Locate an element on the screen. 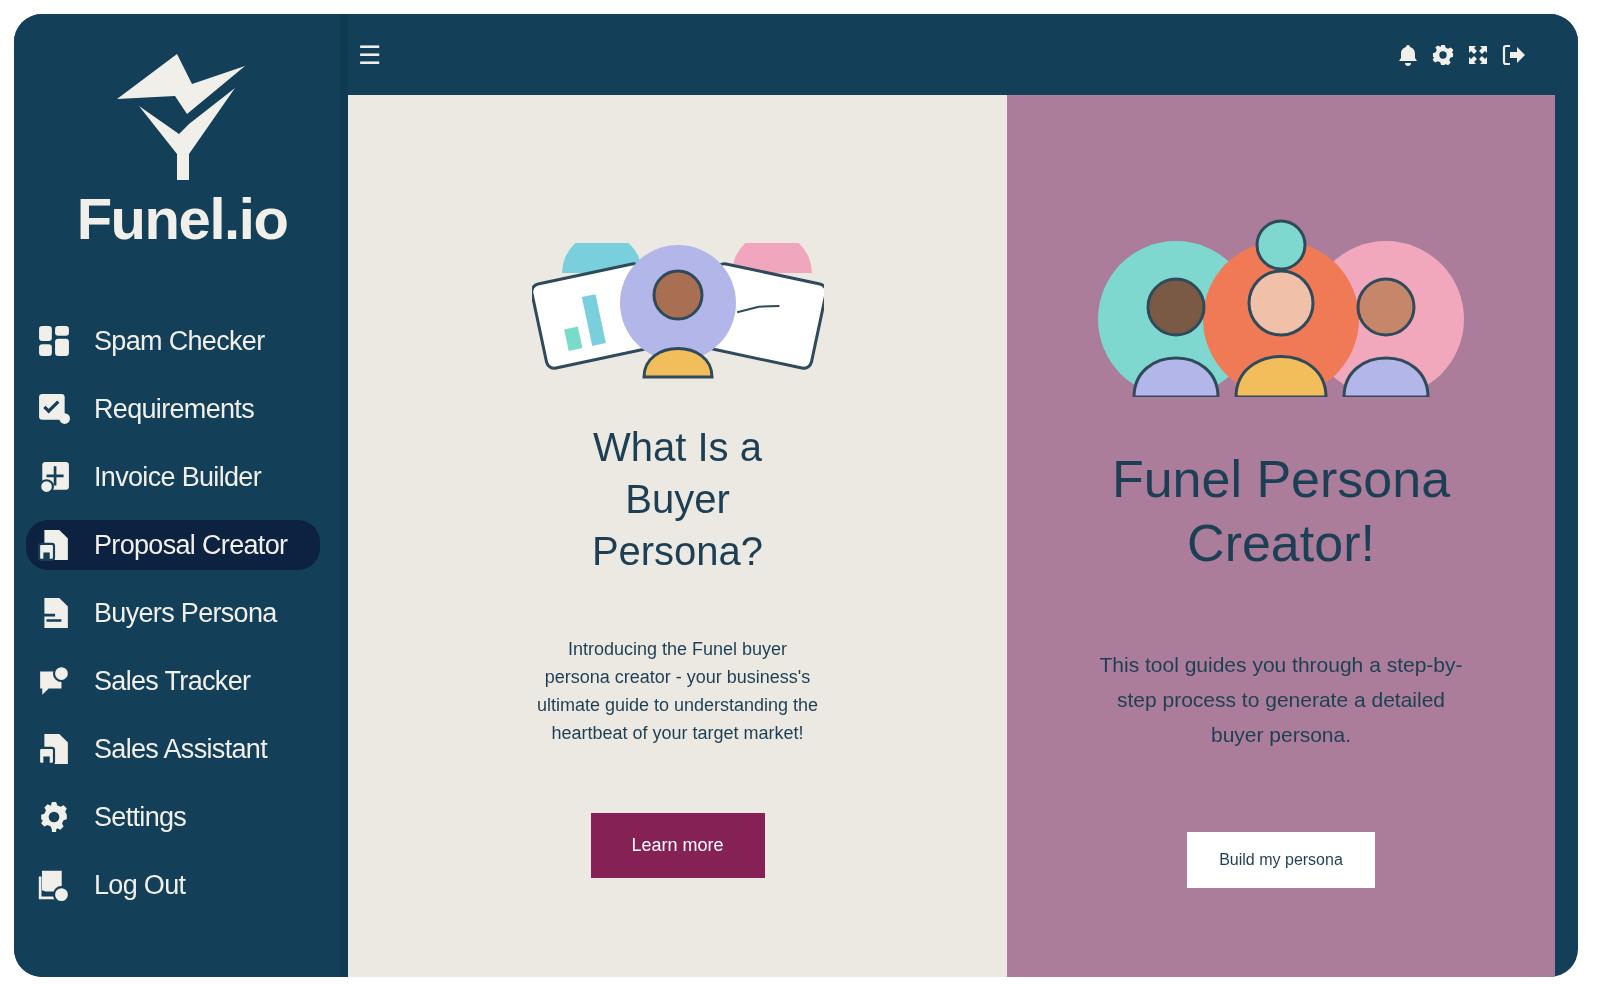 The height and width of the screenshot is (984, 1600). sidebar-item: Invoice Builder is located at coordinates (173, 477).